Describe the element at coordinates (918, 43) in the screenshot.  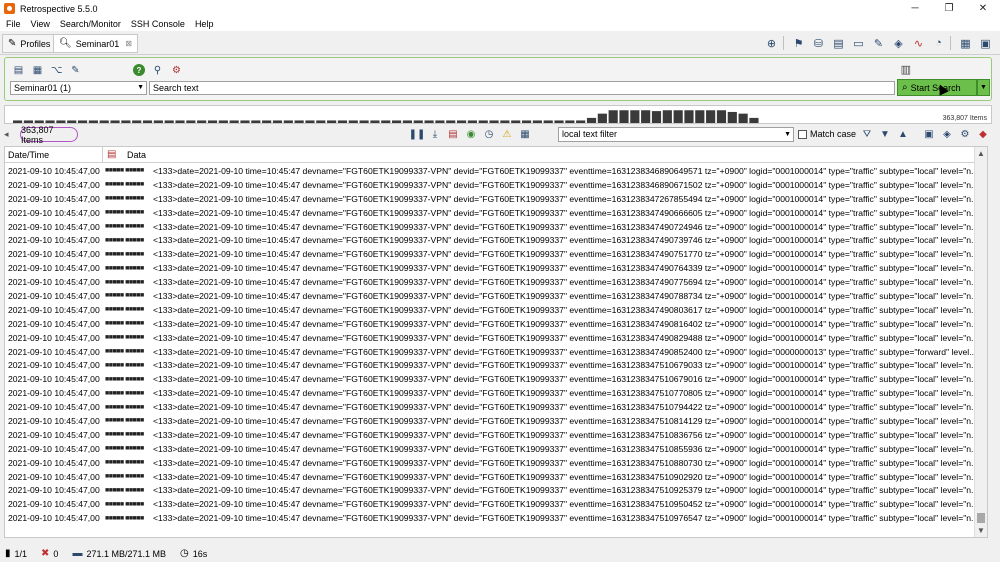
I see `pulse-icon: ∿` at that location.